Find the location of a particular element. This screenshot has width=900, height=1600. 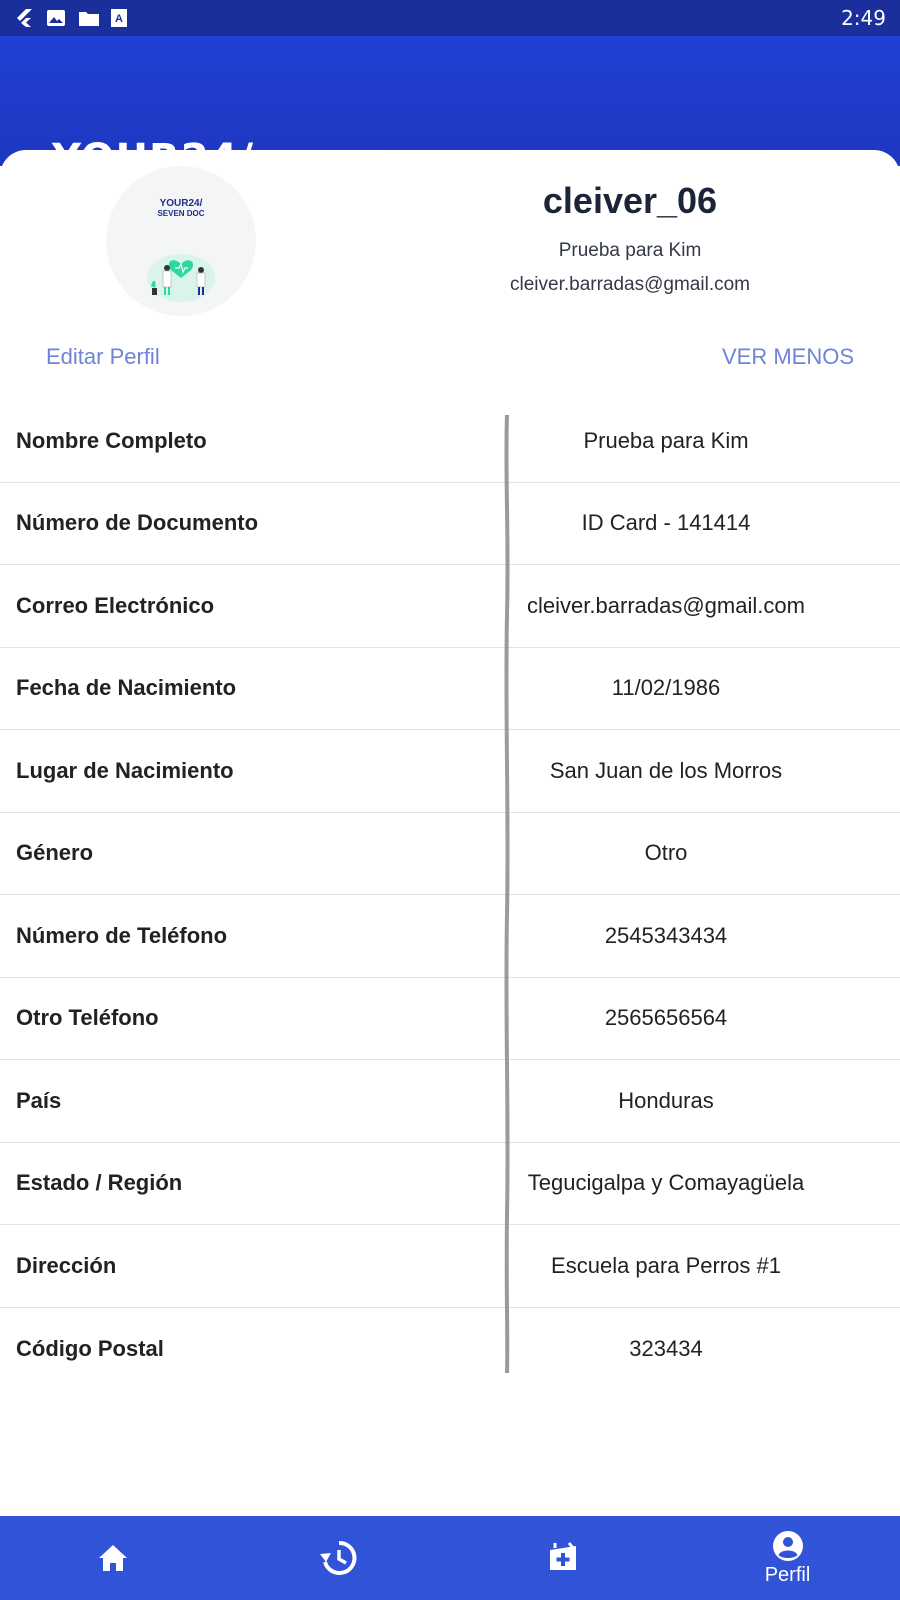

home-icon is located at coordinates (112, 1558).